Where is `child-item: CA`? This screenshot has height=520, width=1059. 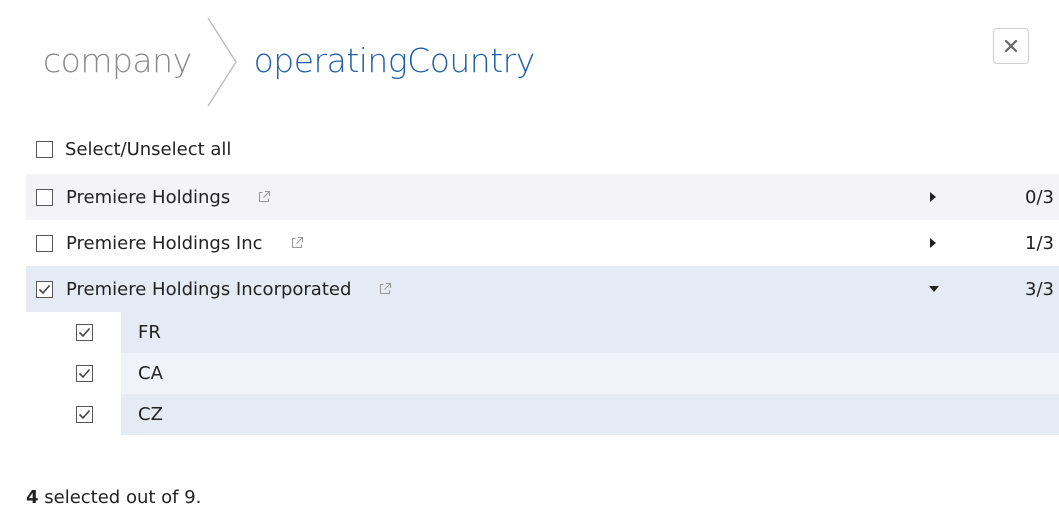 child-item: CA is located at coordinates (542, 373).